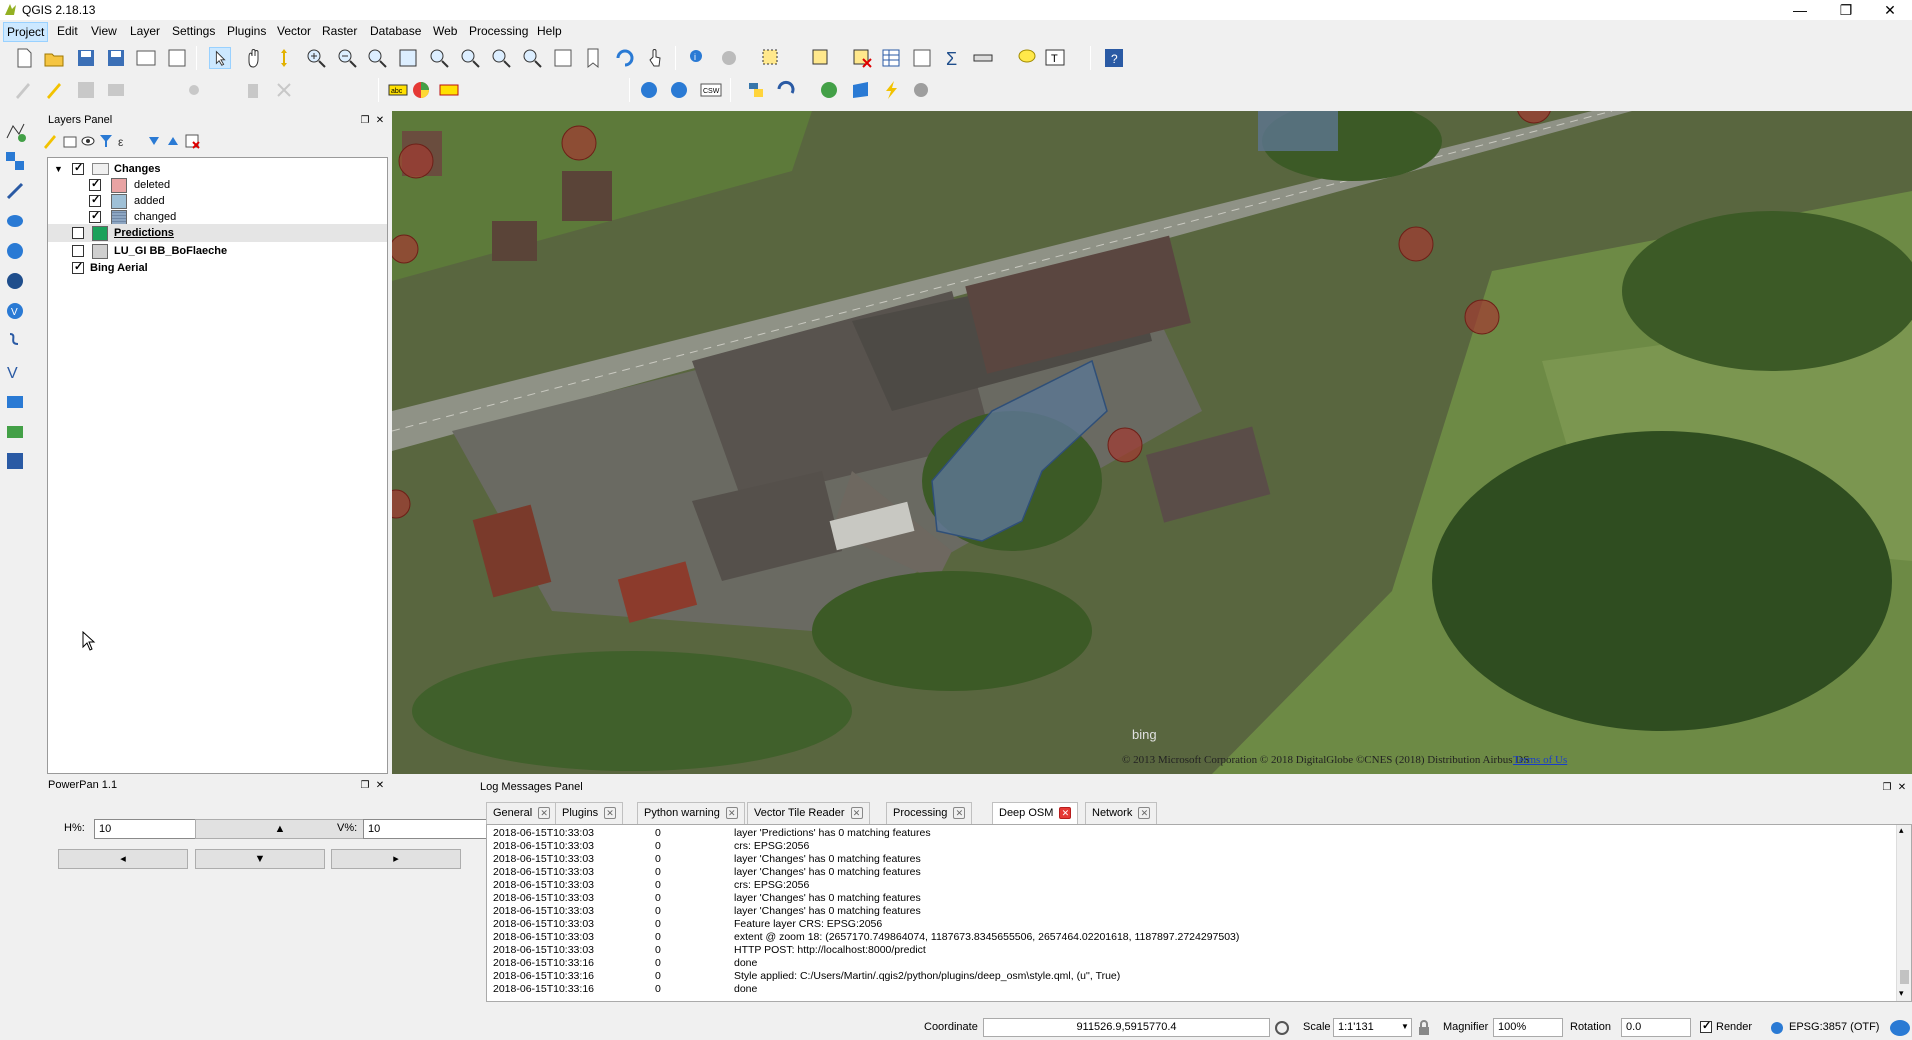 Image resolution: width=1912 pixels, height=1040 pixels. I want to click on attribute-table-icon, so click(891, 58).